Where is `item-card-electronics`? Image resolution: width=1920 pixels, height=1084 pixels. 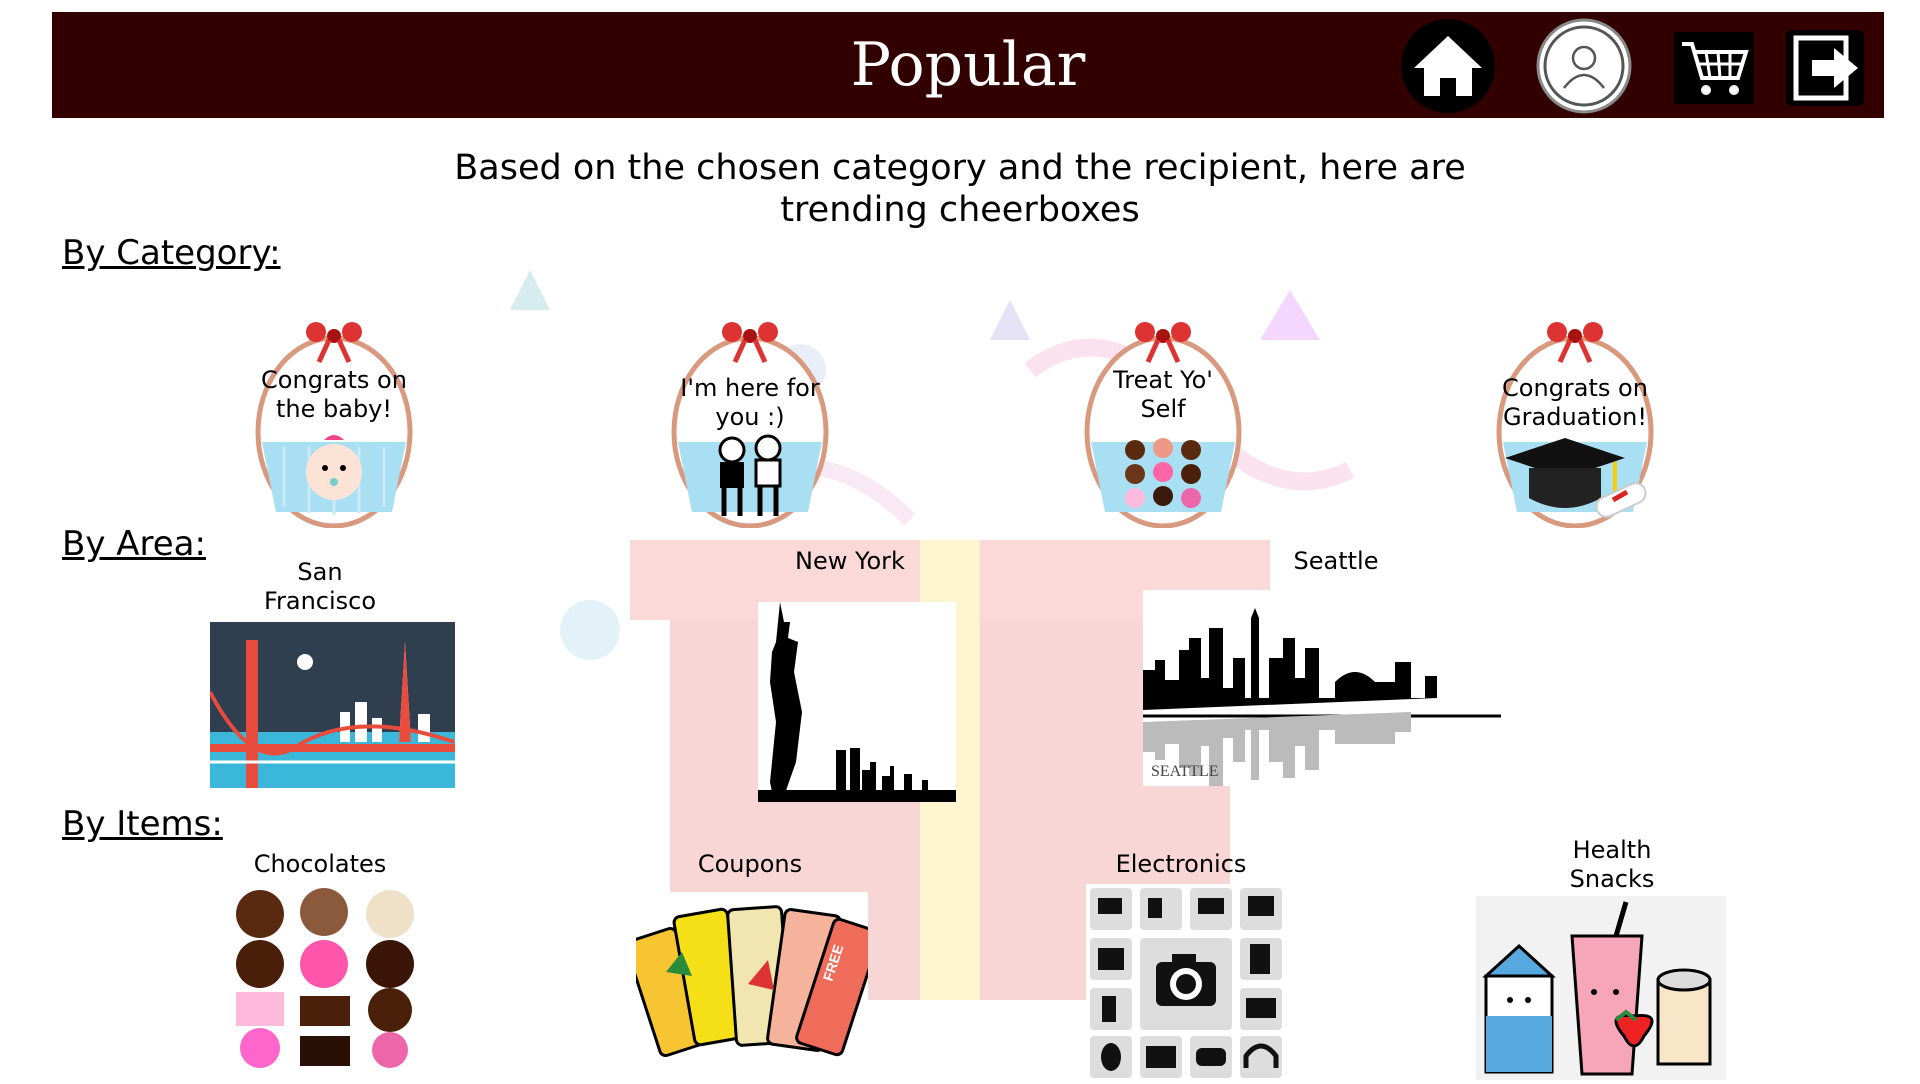
item-card-electronics is located at coordinates (1189, 982).